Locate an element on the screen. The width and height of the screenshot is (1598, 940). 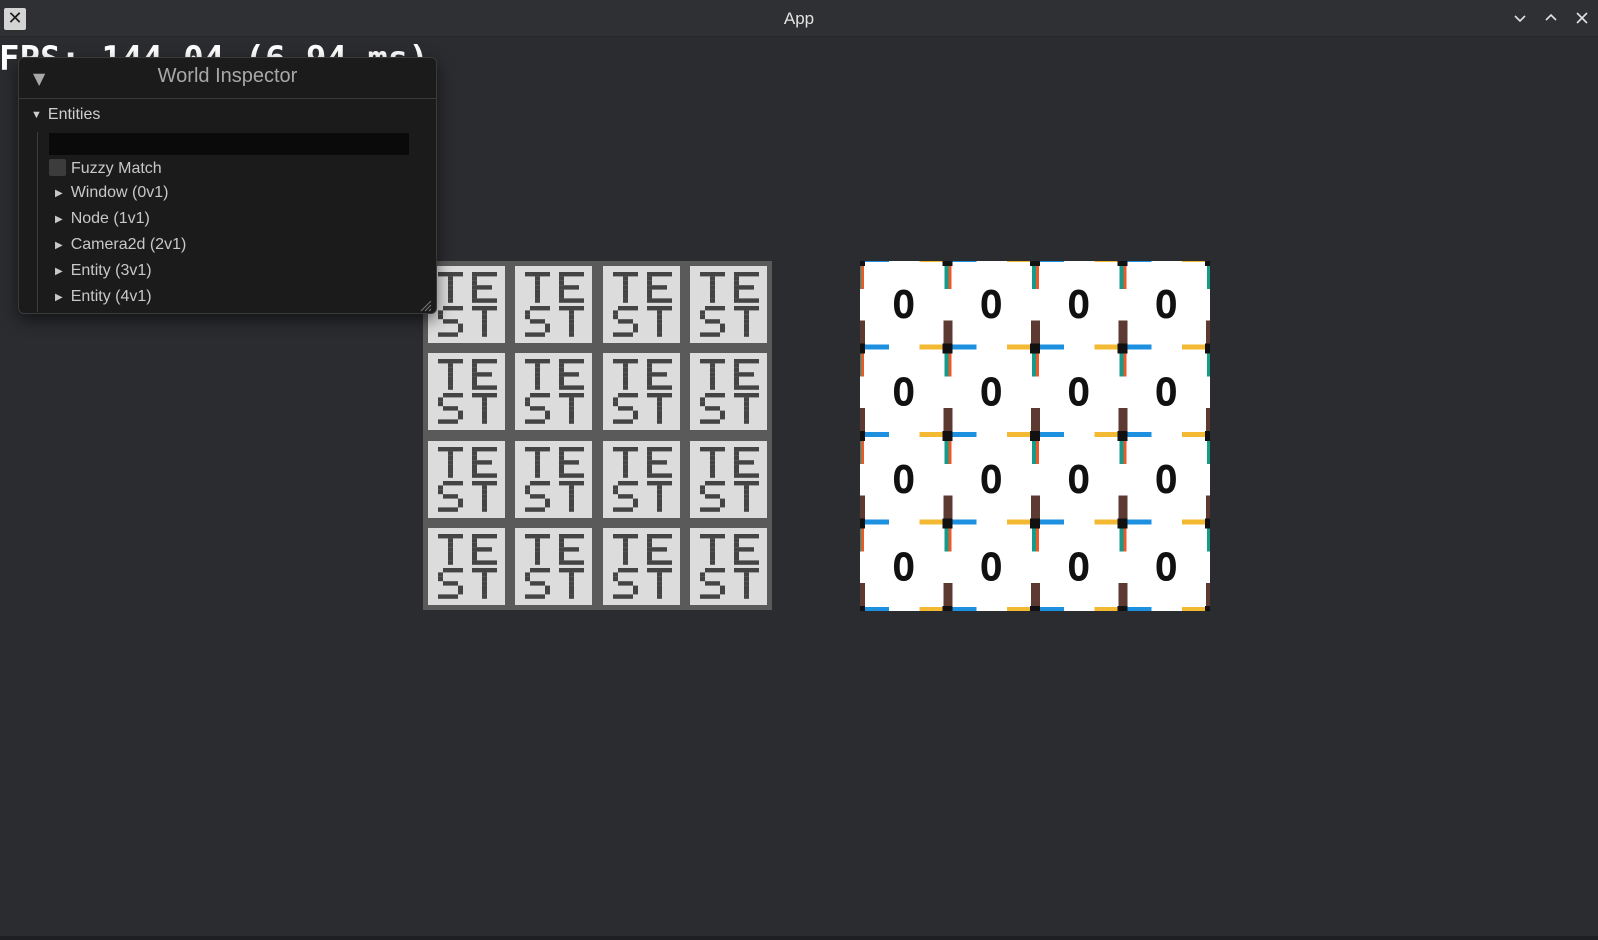
tree-indent-line is located at coordinates (37, 222).